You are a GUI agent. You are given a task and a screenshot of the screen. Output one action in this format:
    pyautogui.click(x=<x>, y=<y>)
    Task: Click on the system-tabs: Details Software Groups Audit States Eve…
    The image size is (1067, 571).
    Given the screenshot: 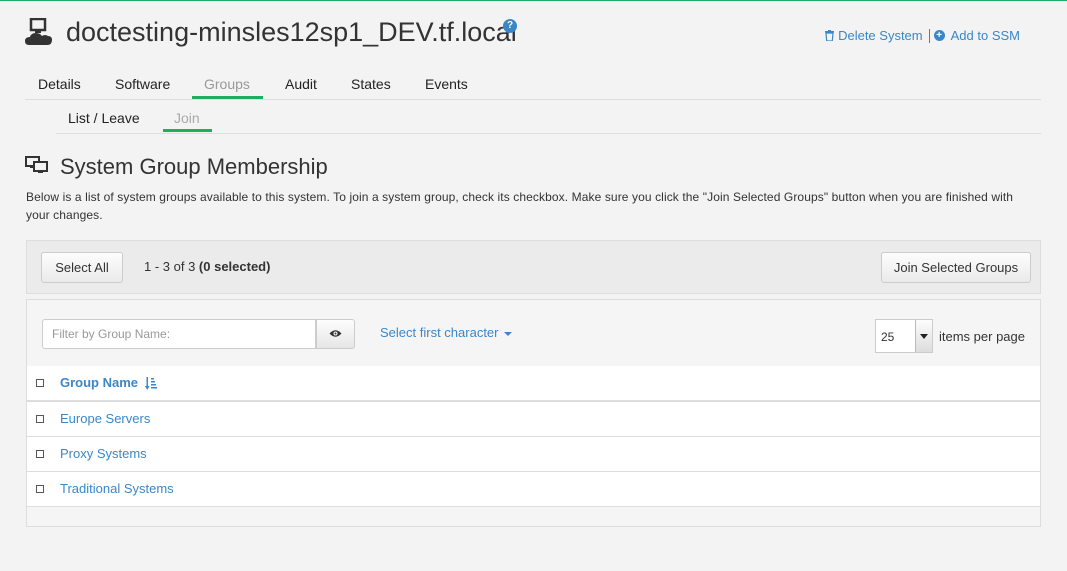 What is the action you would take?
    pyautogui.click(x=533, y=84)
    